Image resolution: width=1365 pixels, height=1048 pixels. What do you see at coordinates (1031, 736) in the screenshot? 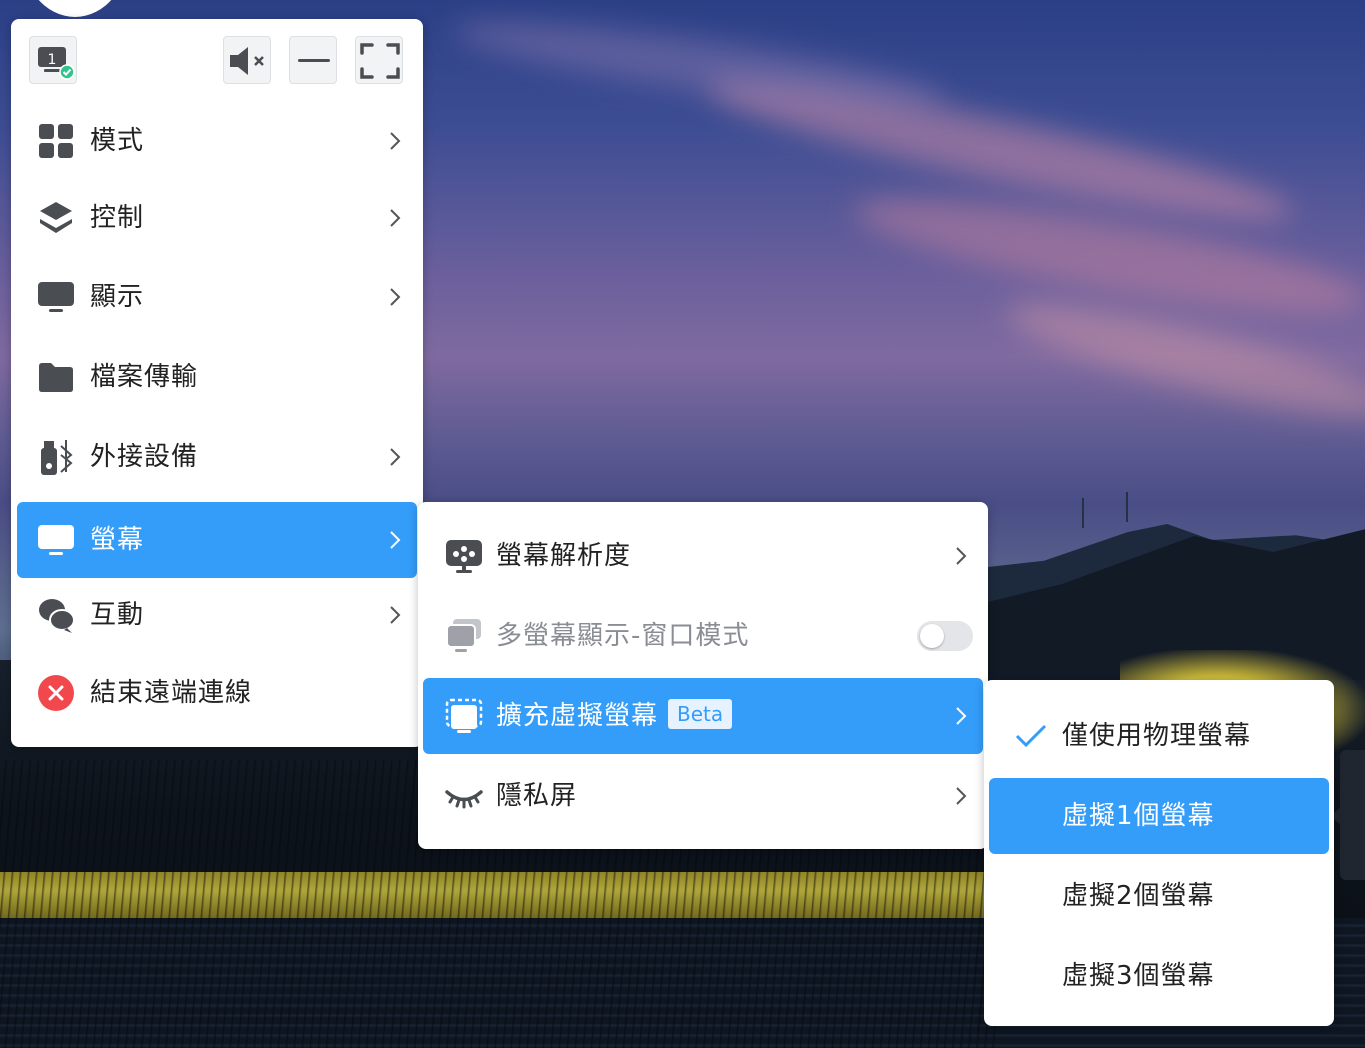
I see `checkmark-icon` at bounding box center [1031, 736].